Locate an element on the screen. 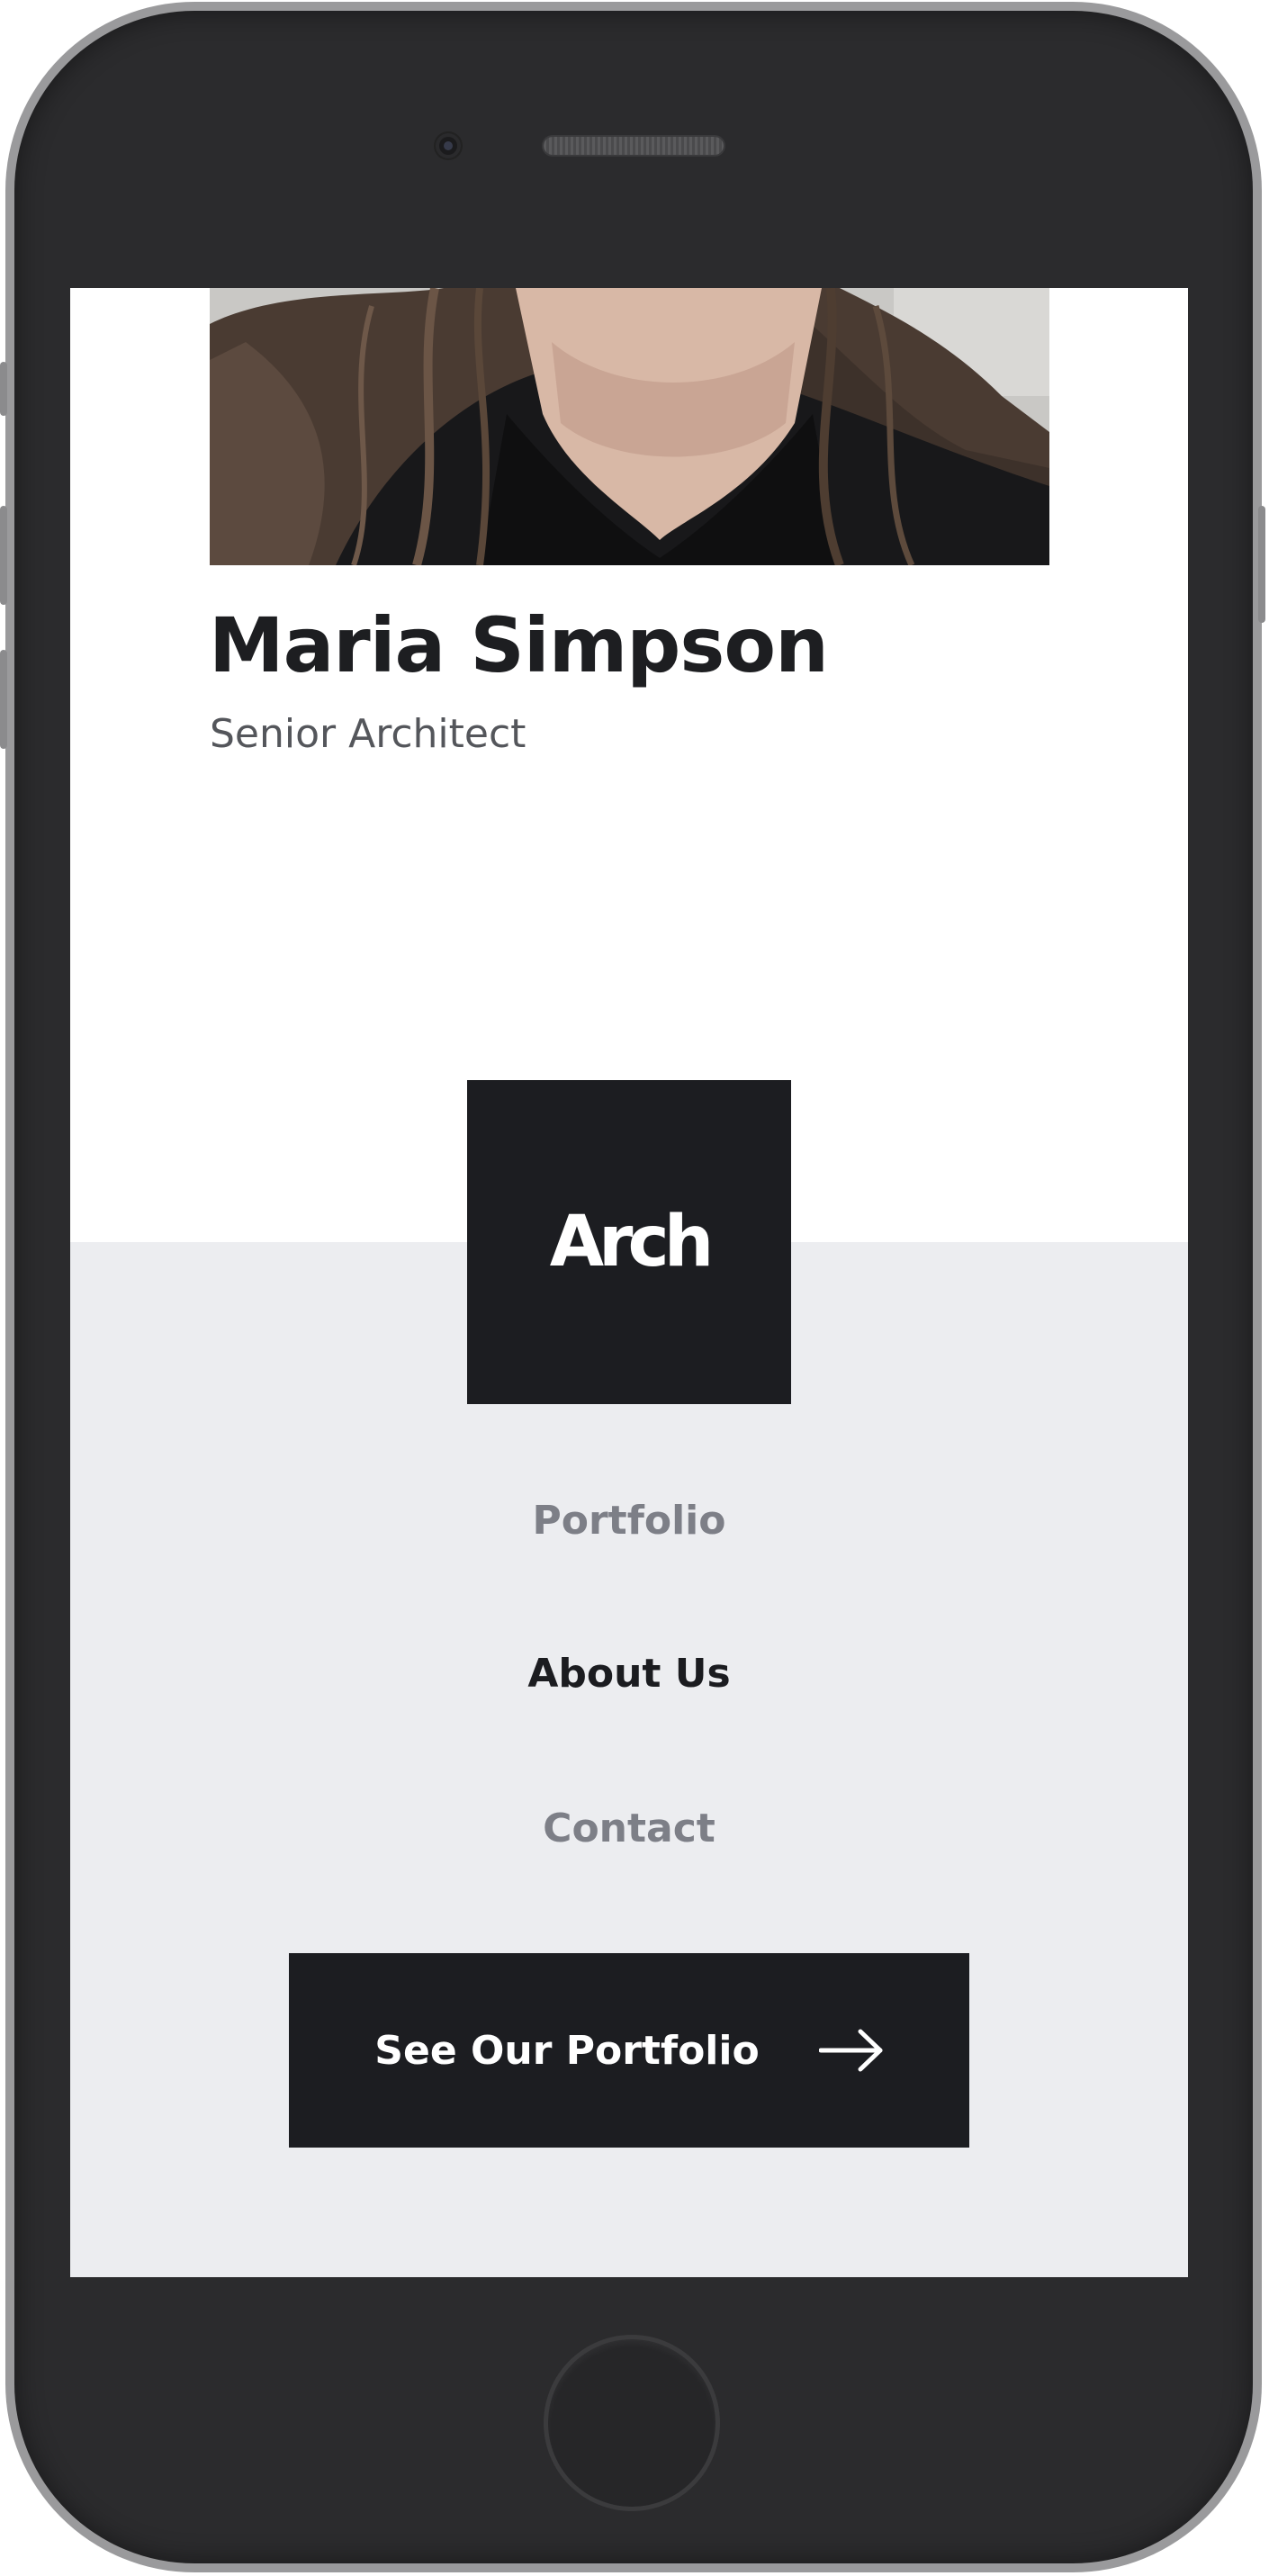  volume-down-button is located at coordinates (4, 699).